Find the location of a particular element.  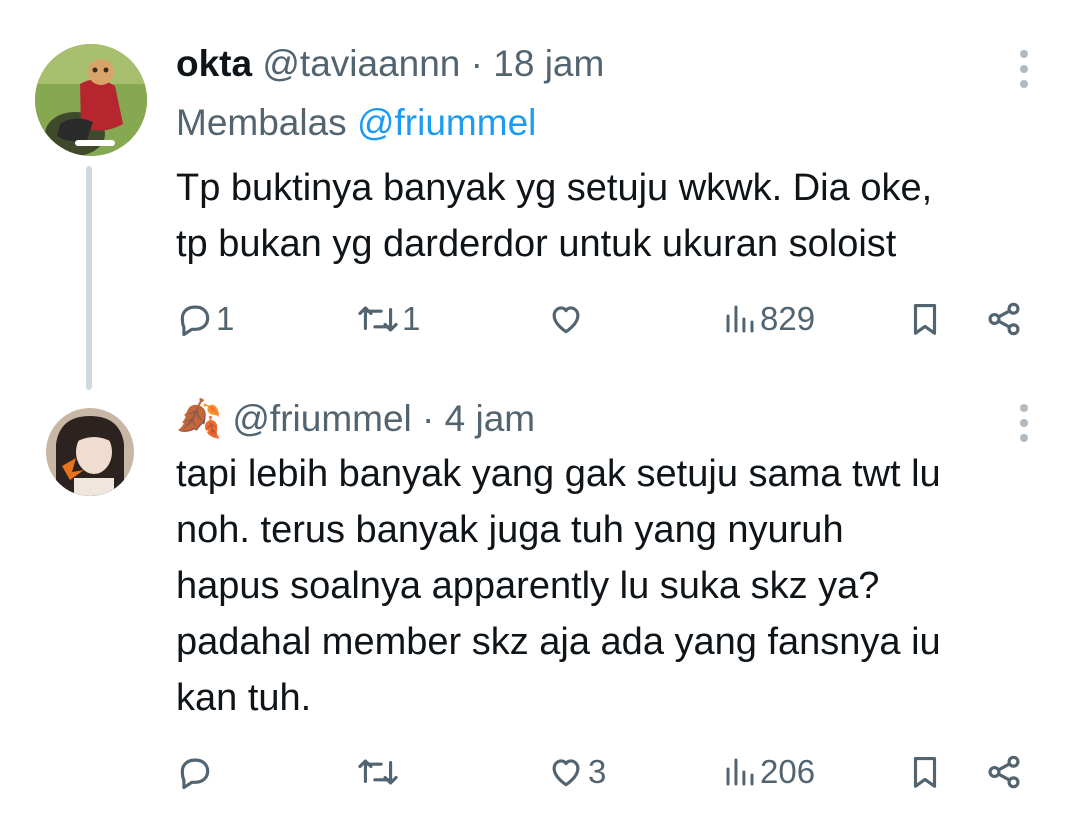

bookmark-button is located at coordinates (925, 772).